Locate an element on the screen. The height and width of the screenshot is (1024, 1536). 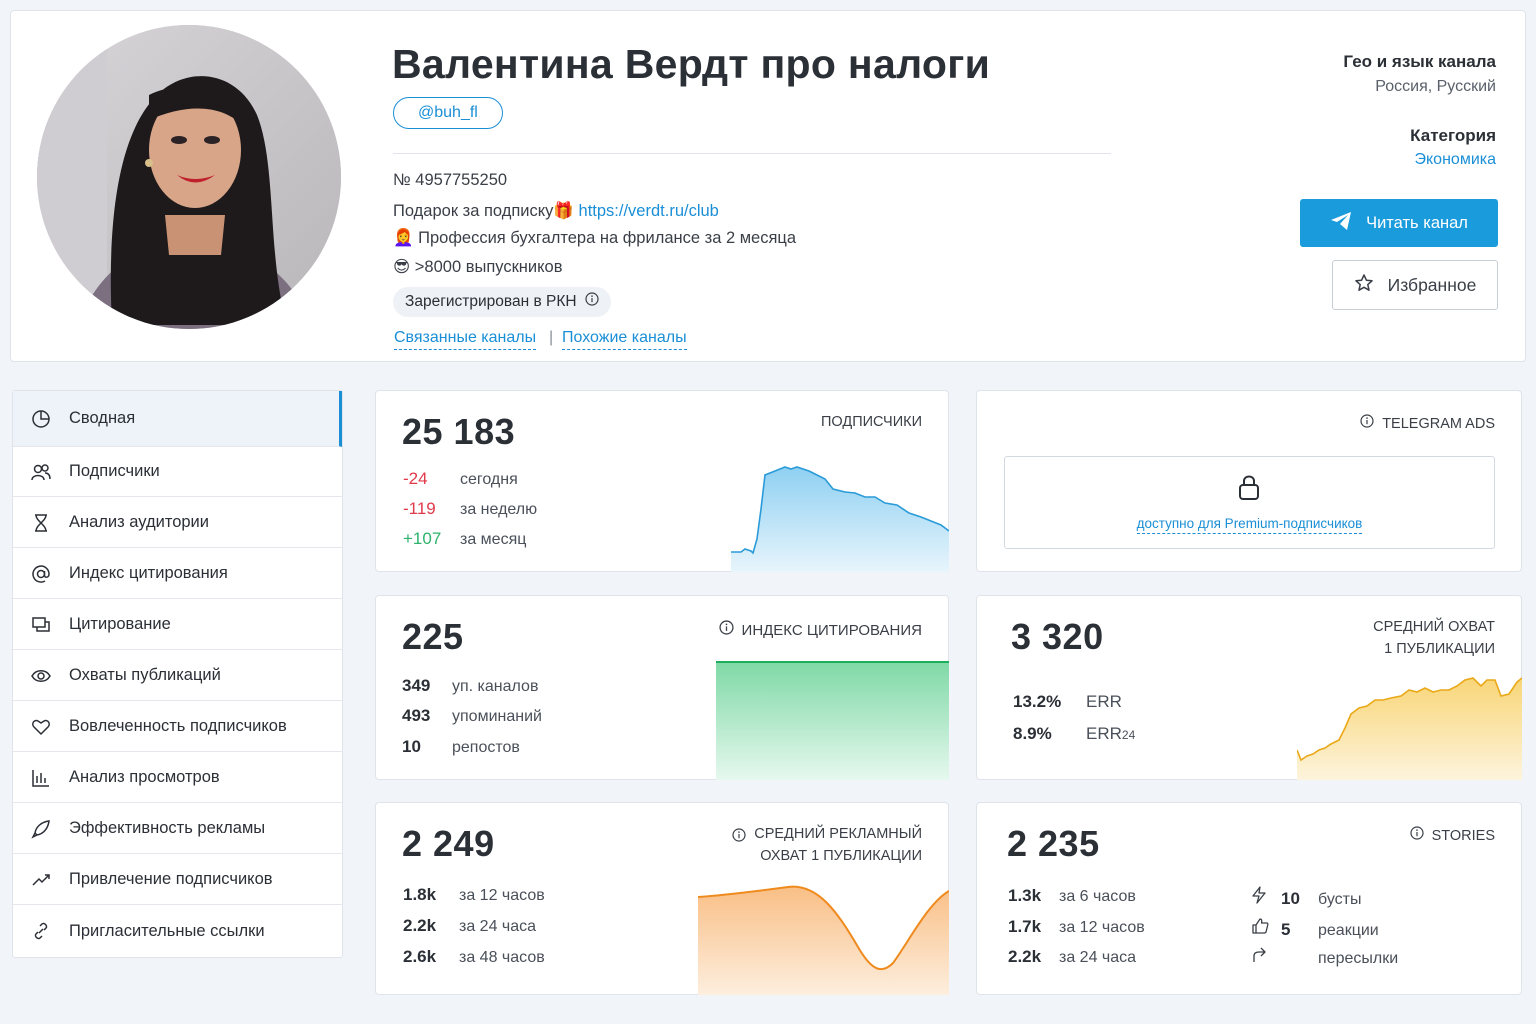
description-text: Подарок за подписку🎁 is located at coordinates (486, 211).